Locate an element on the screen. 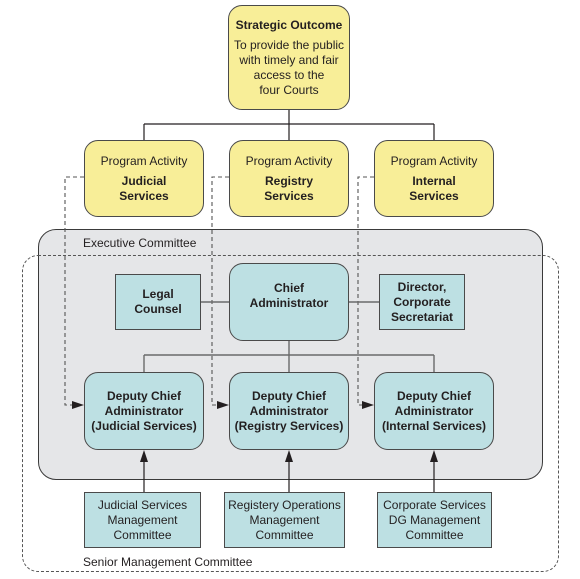  chief-administrator-line: Chief is located at coordinates (289, 288).